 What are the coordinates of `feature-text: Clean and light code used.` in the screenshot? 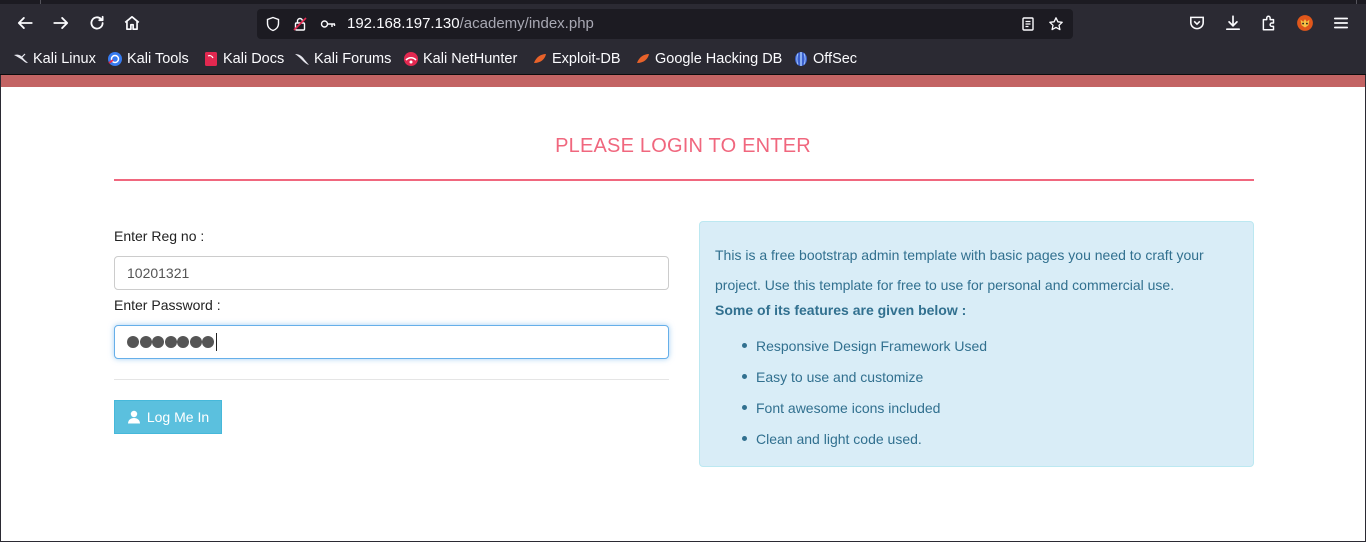 It's located at (839, 438).